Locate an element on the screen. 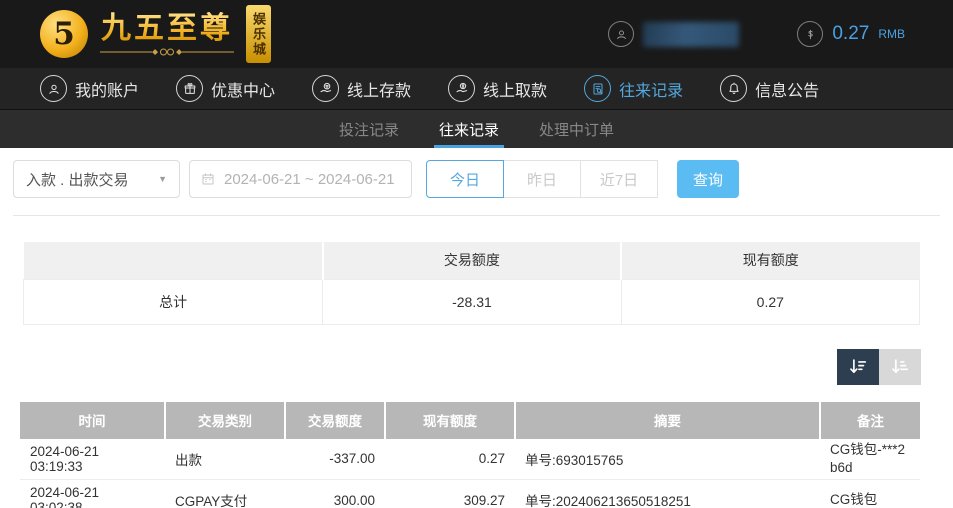 The width and height of the screenshot is (953, 508). sort-controls is located at coordinates (460, 366).